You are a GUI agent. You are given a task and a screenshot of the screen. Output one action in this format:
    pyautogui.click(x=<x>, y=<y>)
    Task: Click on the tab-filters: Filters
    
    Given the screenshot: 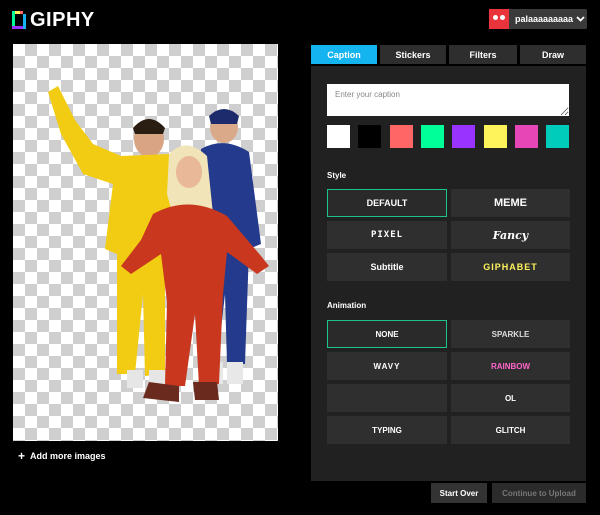 What is the action you would take?
    pyautogui.click(x=483, y=54)
    